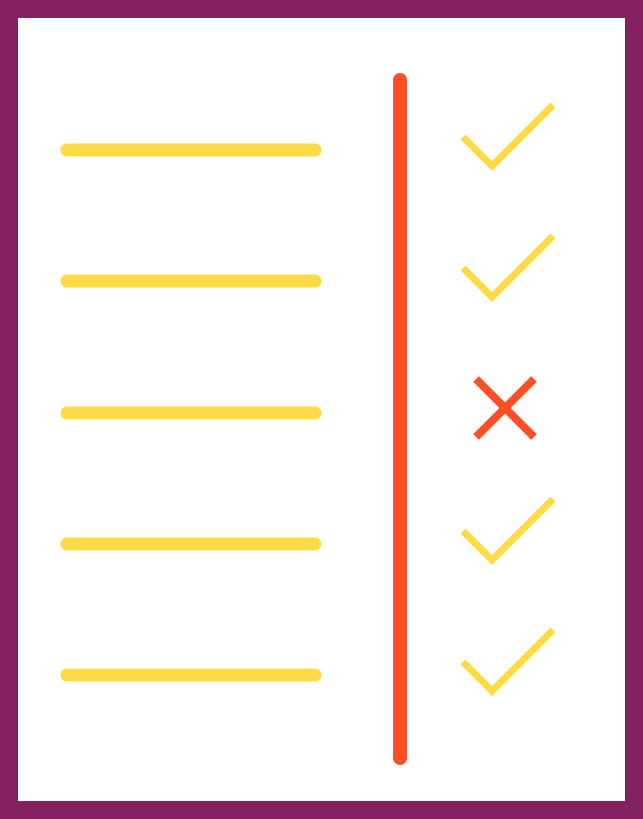  I want to click on x-mark-icon, so click(505, 408).